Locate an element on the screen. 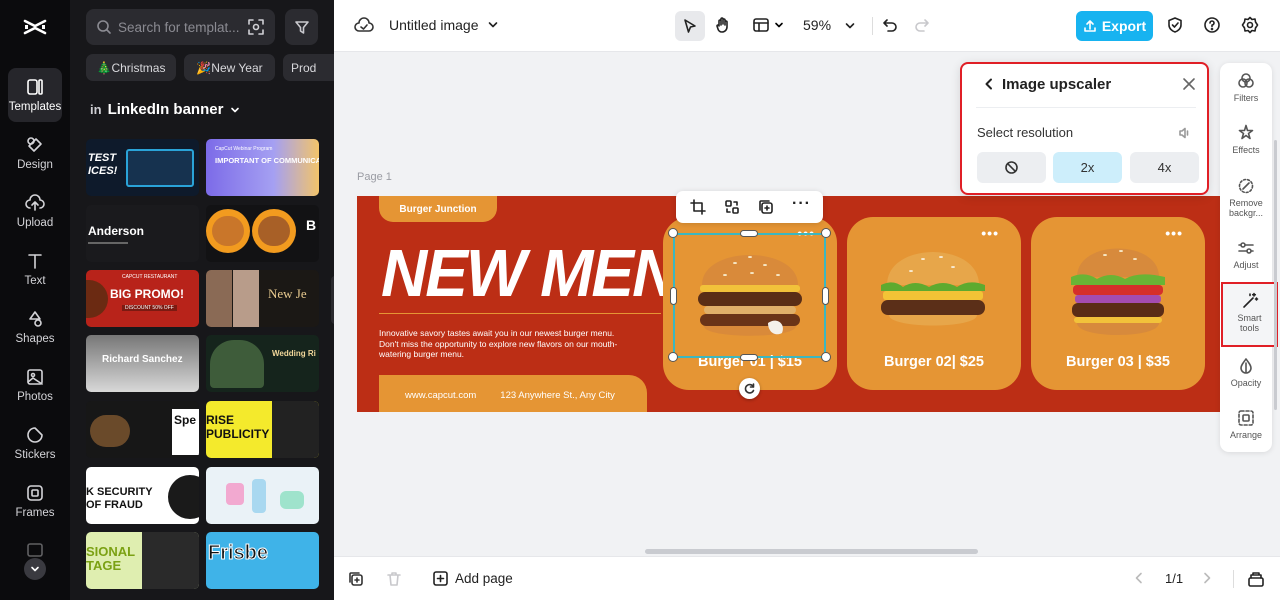 The height and width of the screenshot is (600, 1280). tool-opacity: Opacity is located at coordinates (1246, 372).